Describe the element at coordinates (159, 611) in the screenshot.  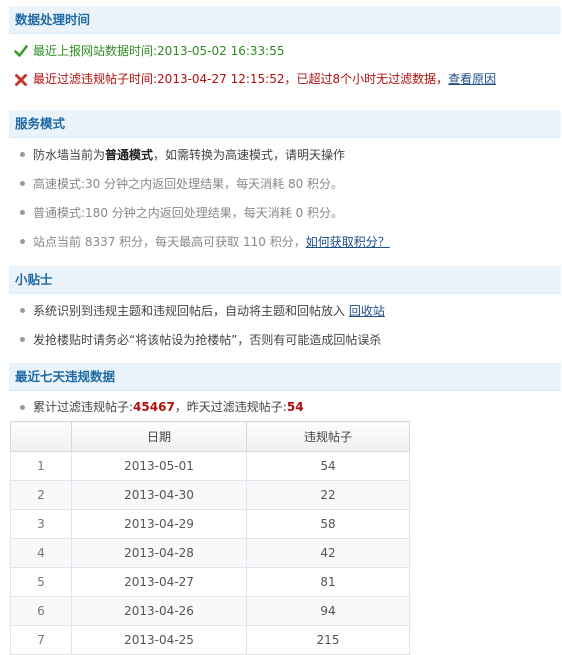
I see `row-date: 2013-04-26` at that location.